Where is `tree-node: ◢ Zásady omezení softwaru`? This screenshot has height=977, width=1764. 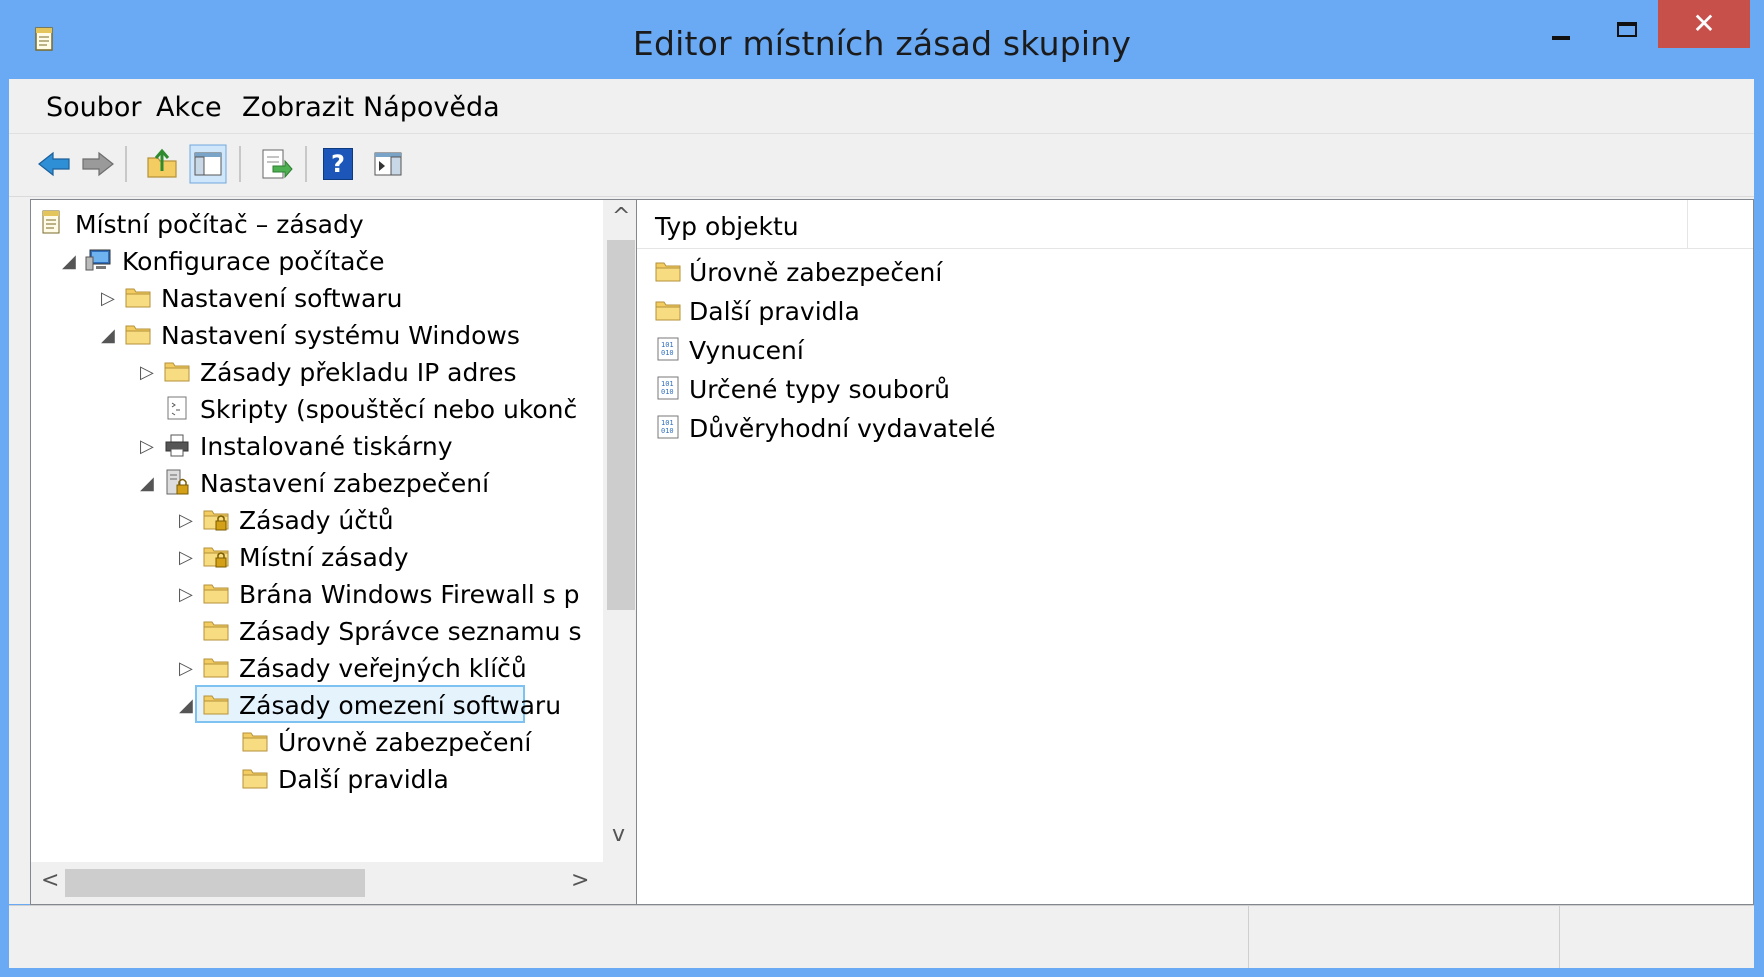 tree-node: ◢ Zásady omezení softwaru is located at coordinates (316, 707).